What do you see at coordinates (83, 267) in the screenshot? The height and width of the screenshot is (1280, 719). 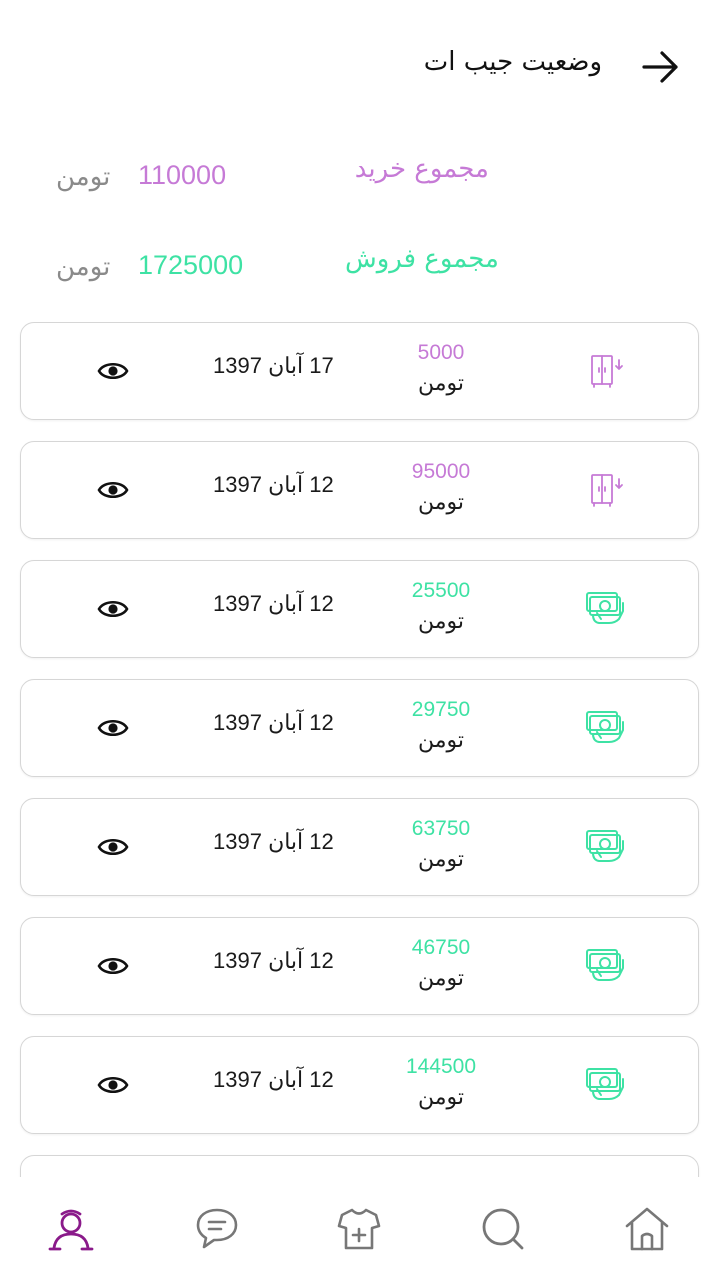 I see `sales-total-unit: تومن` at bounding box center [83, 267].